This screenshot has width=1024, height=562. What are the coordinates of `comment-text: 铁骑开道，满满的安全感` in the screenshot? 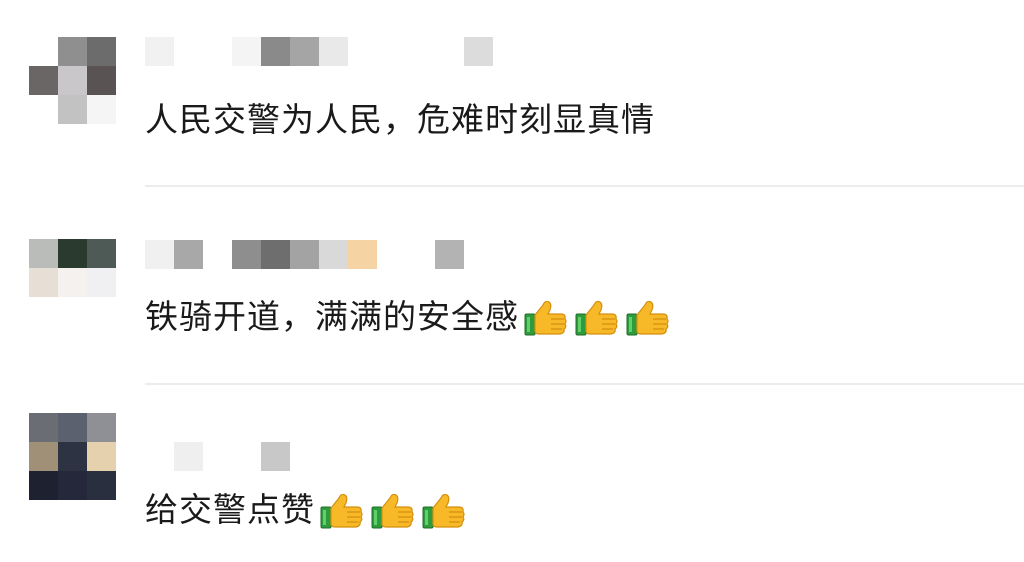 It's located at (409, 317).